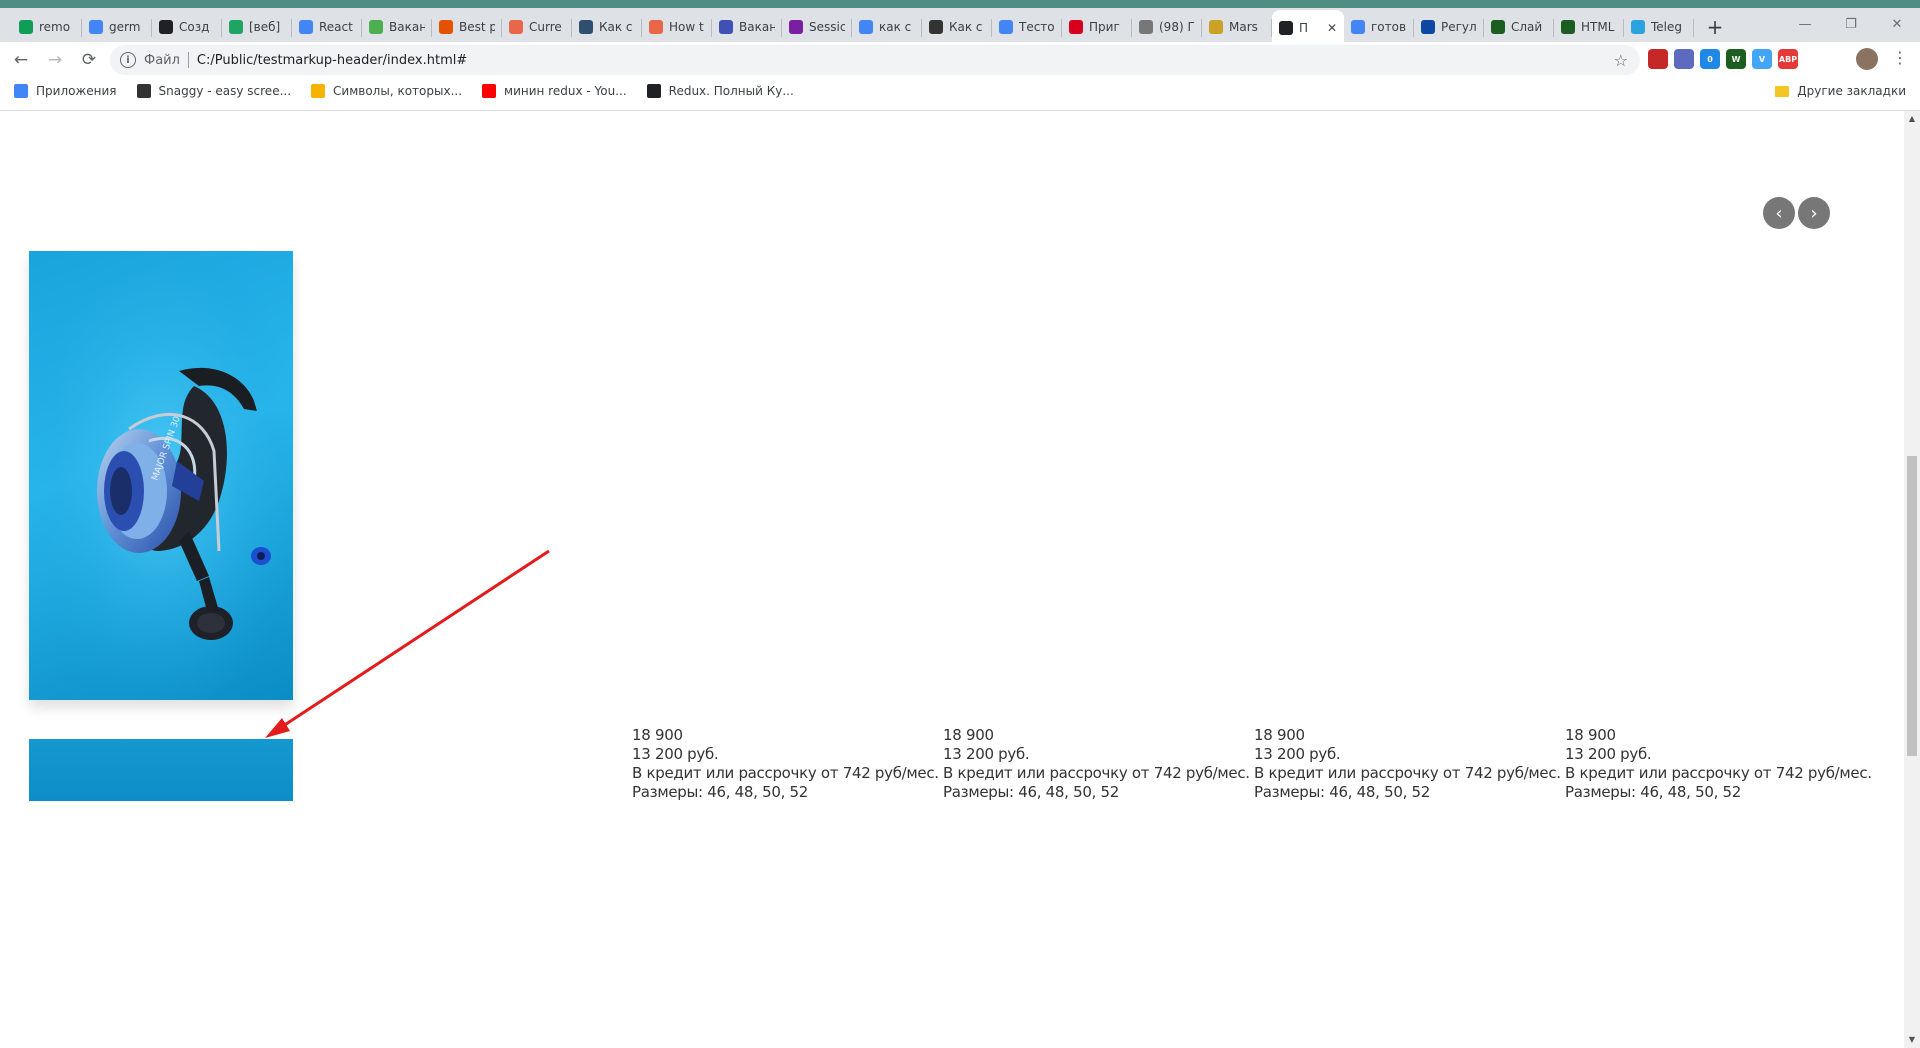  Describe the element at coordinates (1519, 27) in the screenshot. I see `tab: Слай` at that location.